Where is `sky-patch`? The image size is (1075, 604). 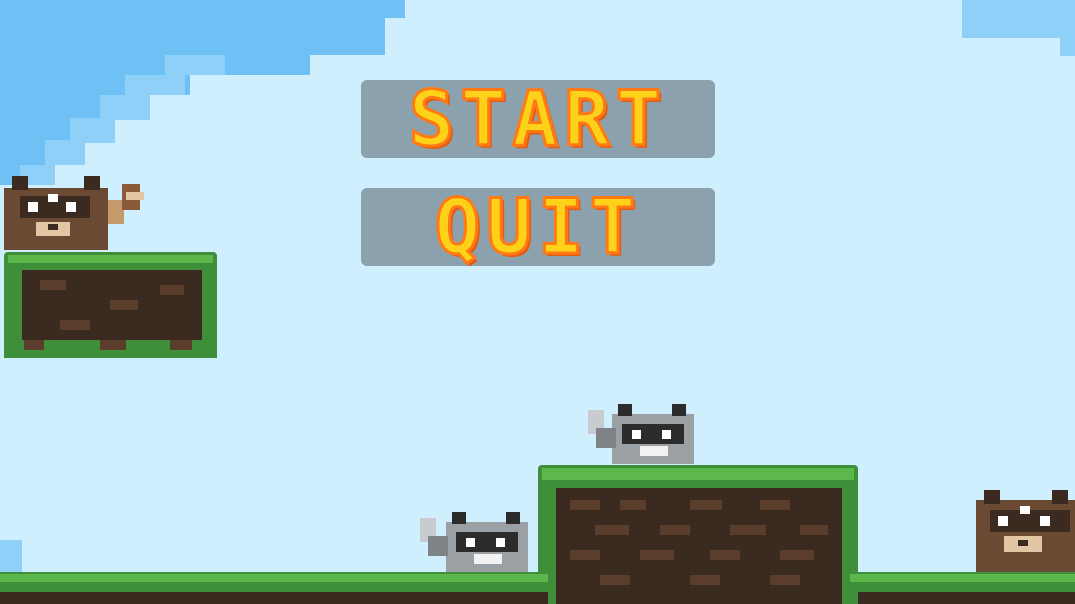
sky-patch is located at coordinates (11, 557).